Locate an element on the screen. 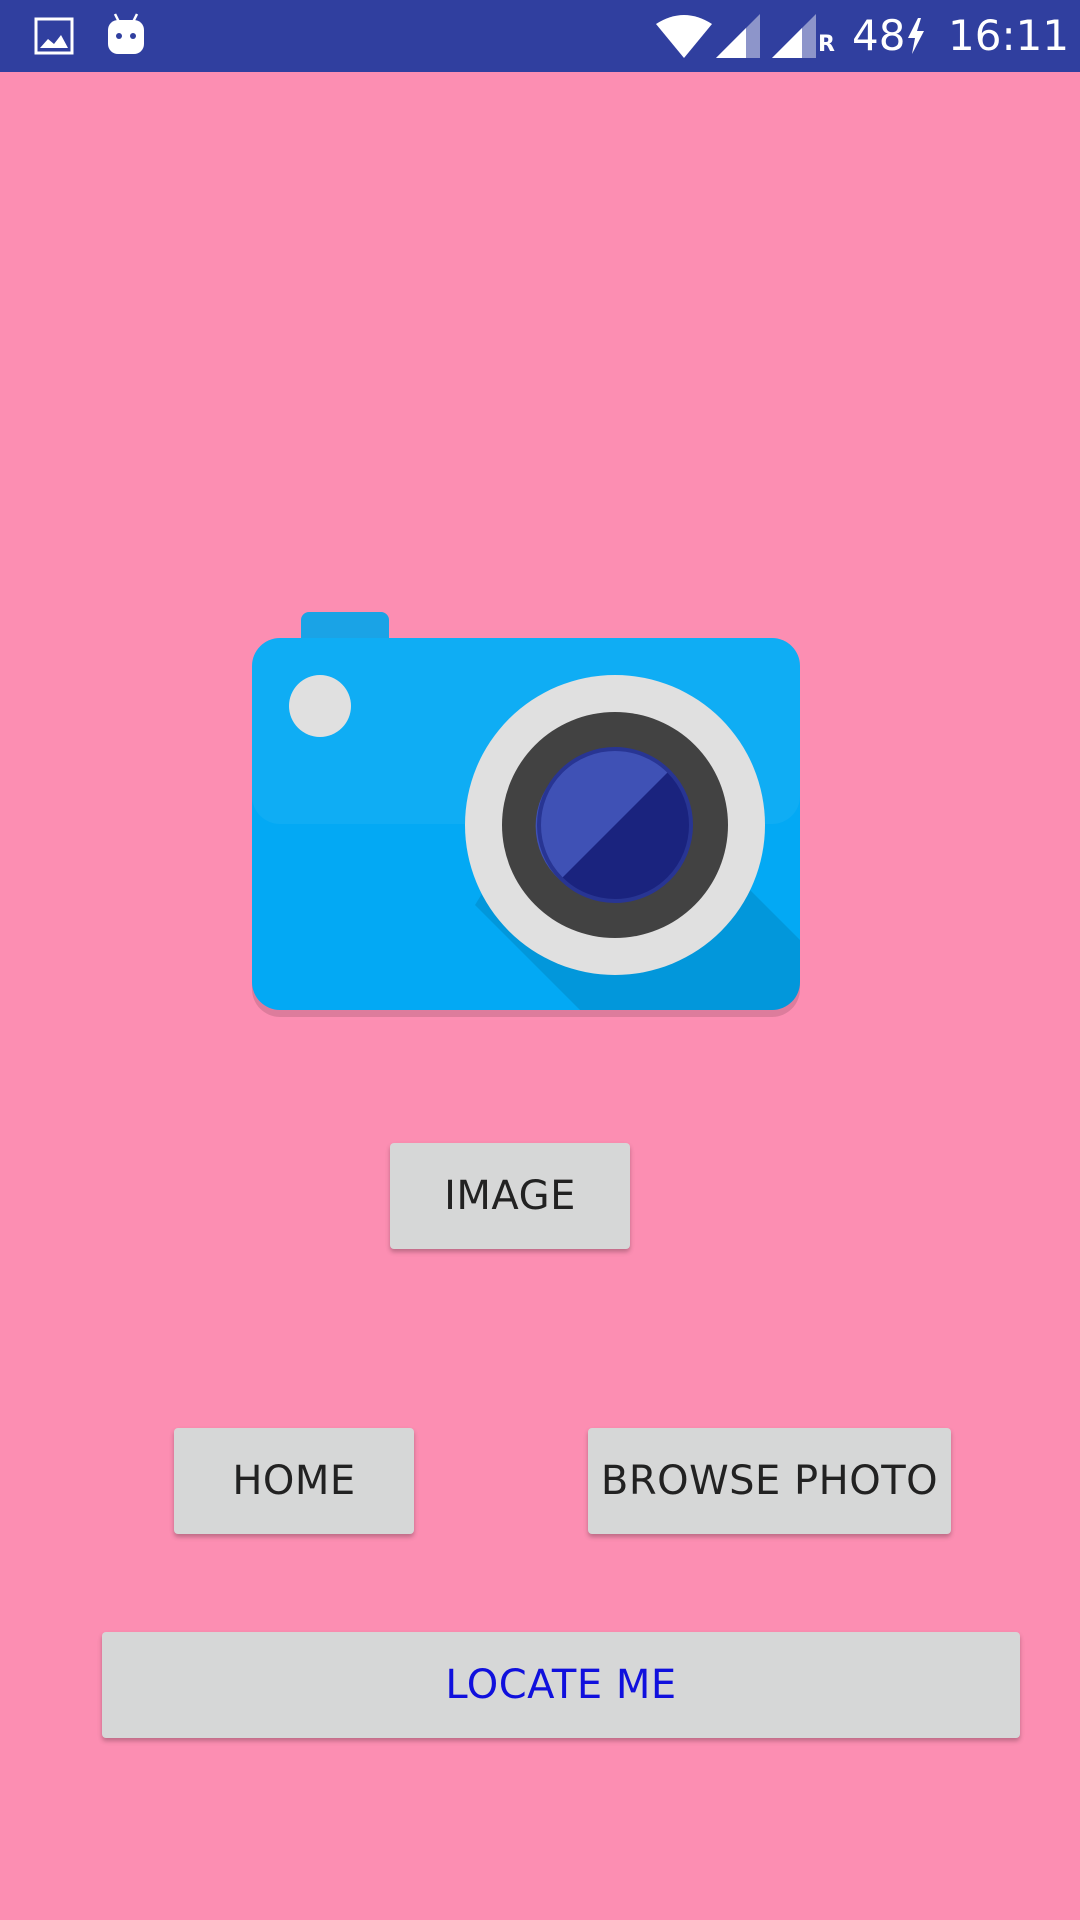 Image resolution: width=1080 pixels, height=1920 pixels. browse-photo-button: BROWSE PHOTO is located at coordinates (769, 1481).